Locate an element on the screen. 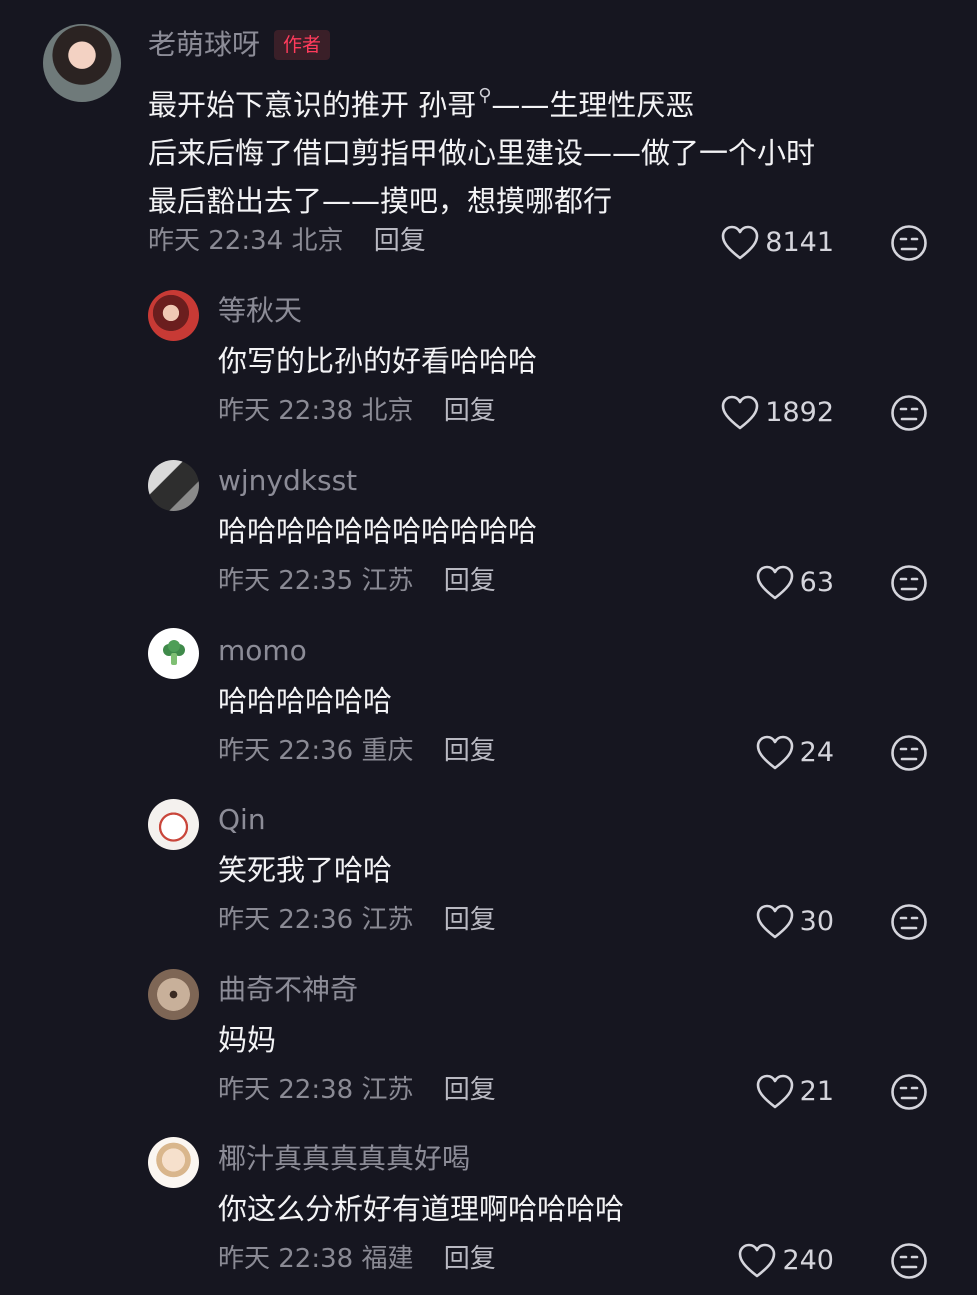  like-button: 1892 is located at coordinates (777, 413).